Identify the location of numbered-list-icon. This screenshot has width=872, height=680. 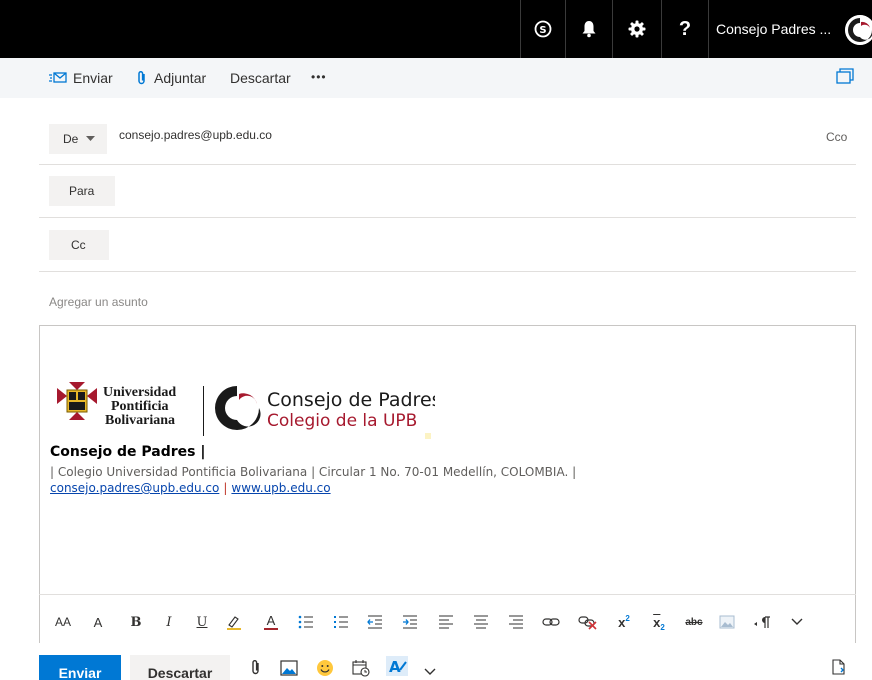
(341, 622).